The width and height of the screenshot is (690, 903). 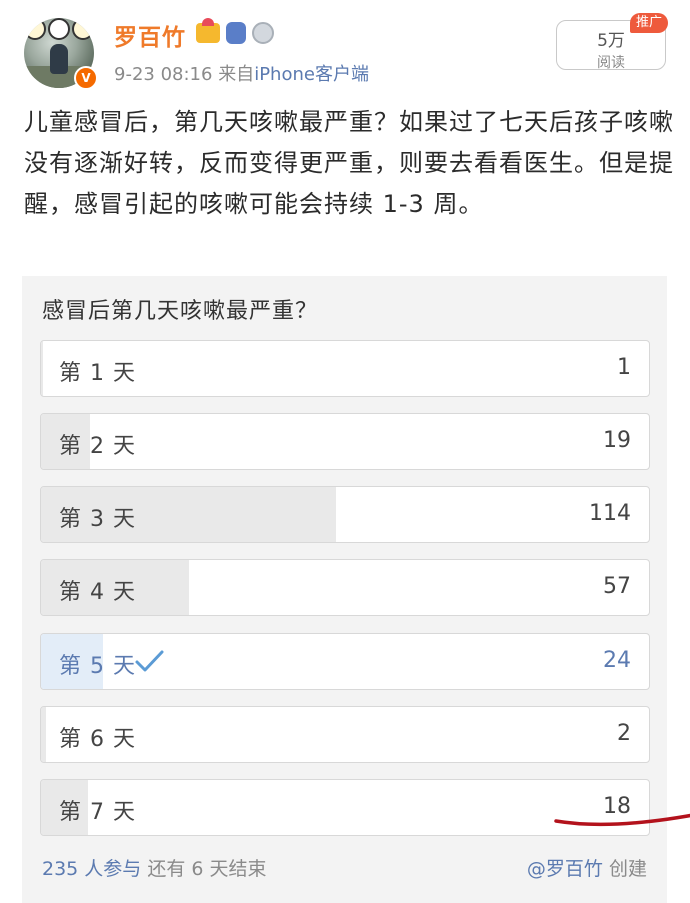 What do you see at coordinates (86, 78) in the screenshot?
I see `verified-badge-icon: V` at bounding box center [86, 78].